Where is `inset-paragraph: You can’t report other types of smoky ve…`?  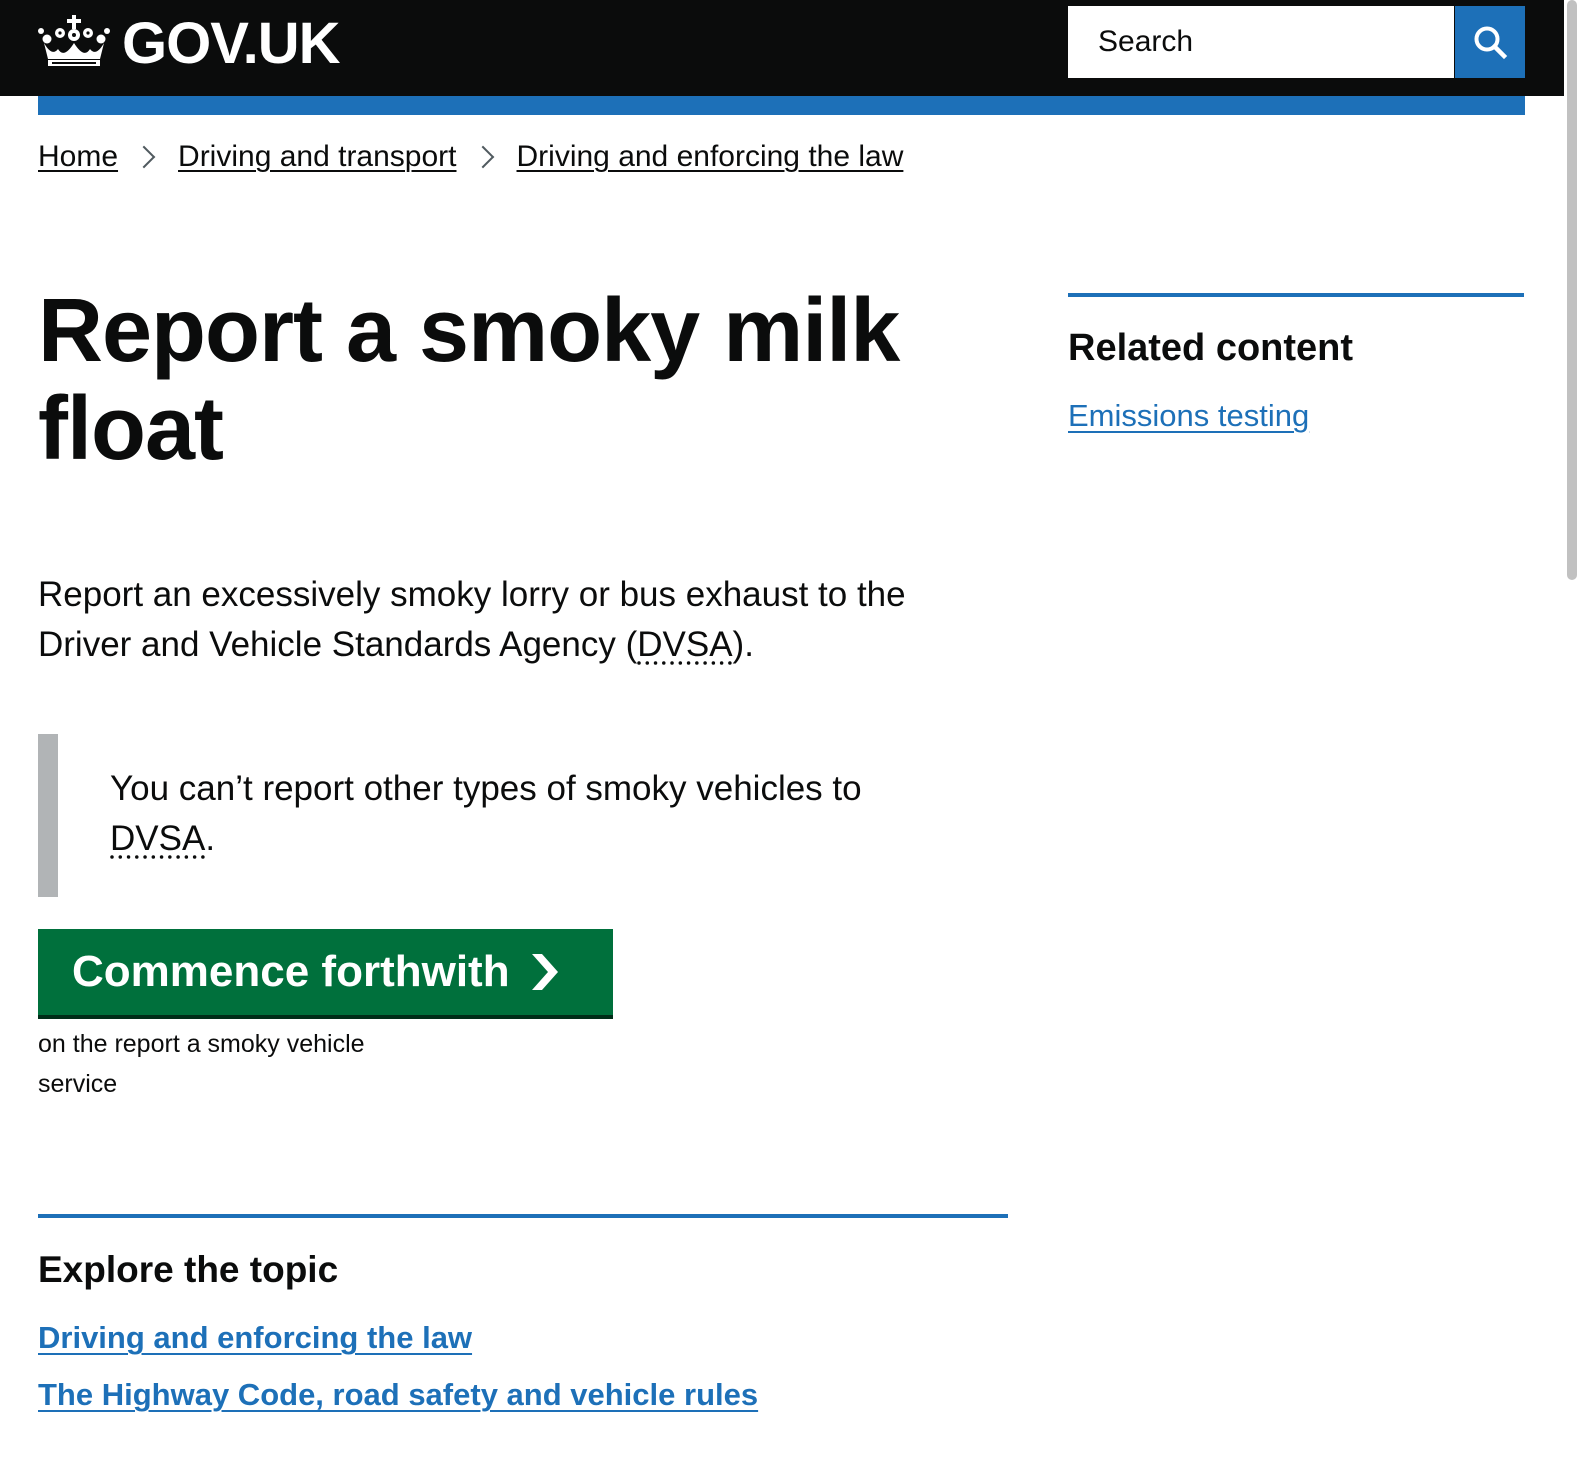
inset-paragraph: You can’t report other types of smoky ve… is located at coordinates (530, 814).